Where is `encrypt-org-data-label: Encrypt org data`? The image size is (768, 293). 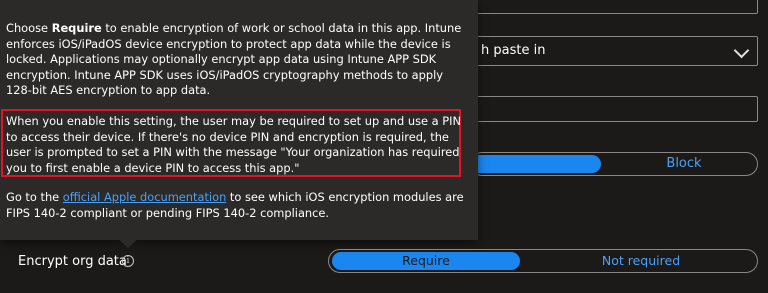
encrypt-org-data-label: Encrypt org data is located at coordinates (72, 261).